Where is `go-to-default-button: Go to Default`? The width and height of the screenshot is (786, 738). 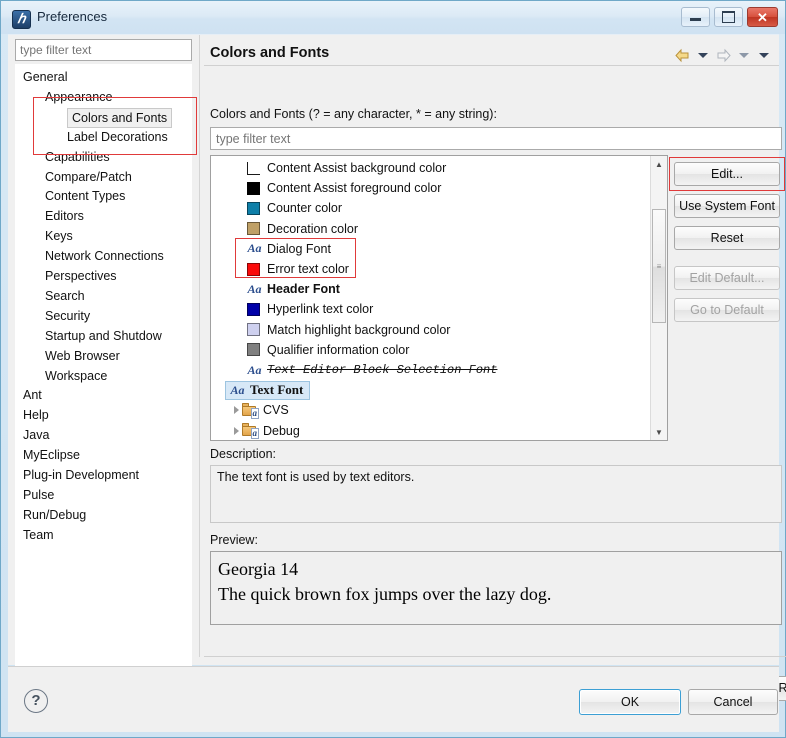 go-to-default-button: Go to Default is located at coordinates (727, 310).